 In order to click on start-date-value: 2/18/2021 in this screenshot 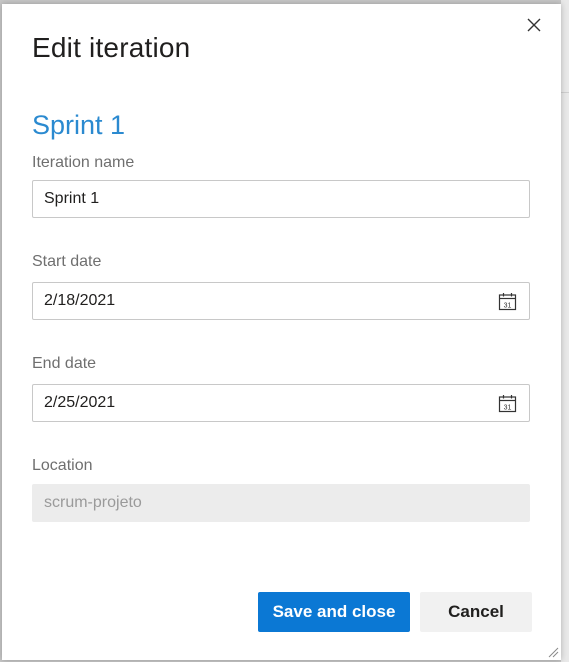, I will do `click(80, 300)`.